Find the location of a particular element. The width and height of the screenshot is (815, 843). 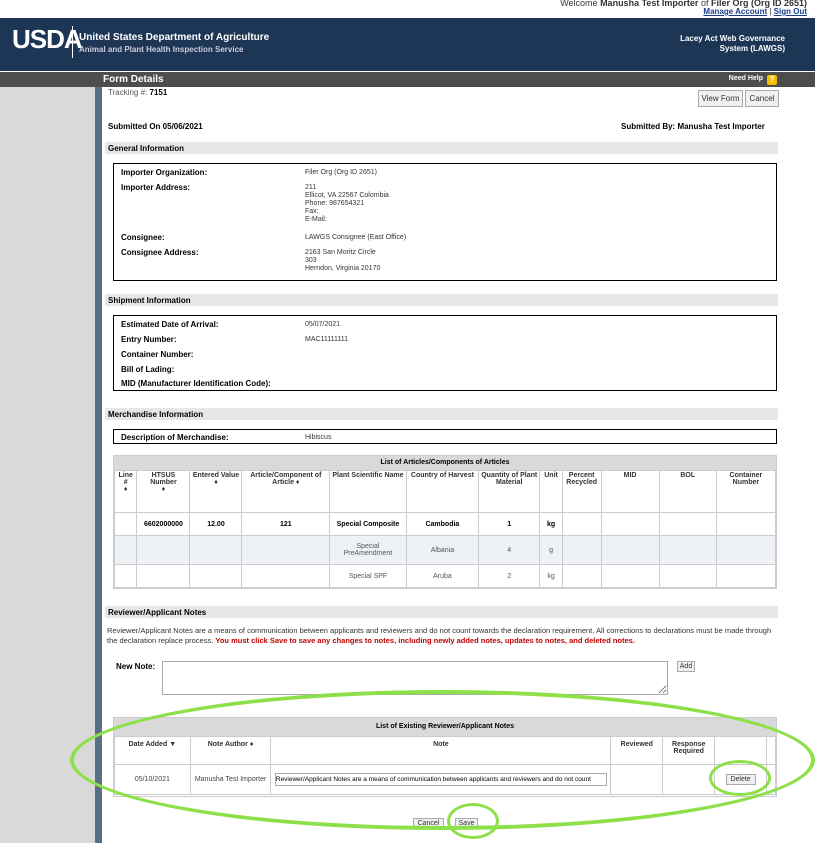

col-entered-value: Entered Value ♦ is located at coordinates (216, 491).